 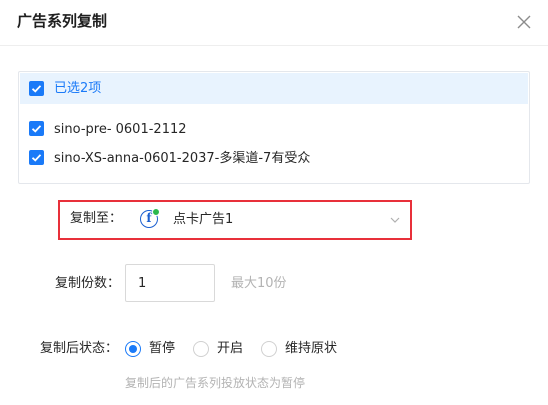 What do you see at coordinates (96, 218) in the screenshot?
I see `destination-label: 复制至：` at bounding box center [96, 218].